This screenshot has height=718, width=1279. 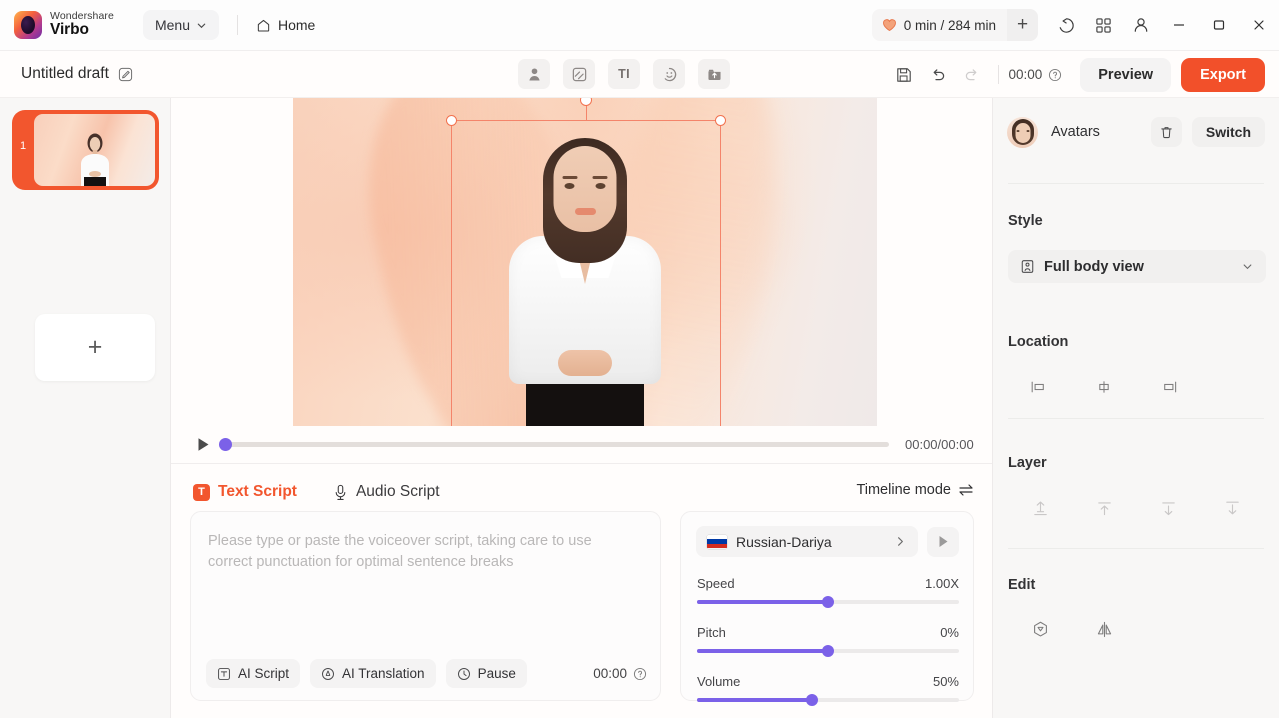 I want to click on text-script-icon: T, so click(x=201, y=492).